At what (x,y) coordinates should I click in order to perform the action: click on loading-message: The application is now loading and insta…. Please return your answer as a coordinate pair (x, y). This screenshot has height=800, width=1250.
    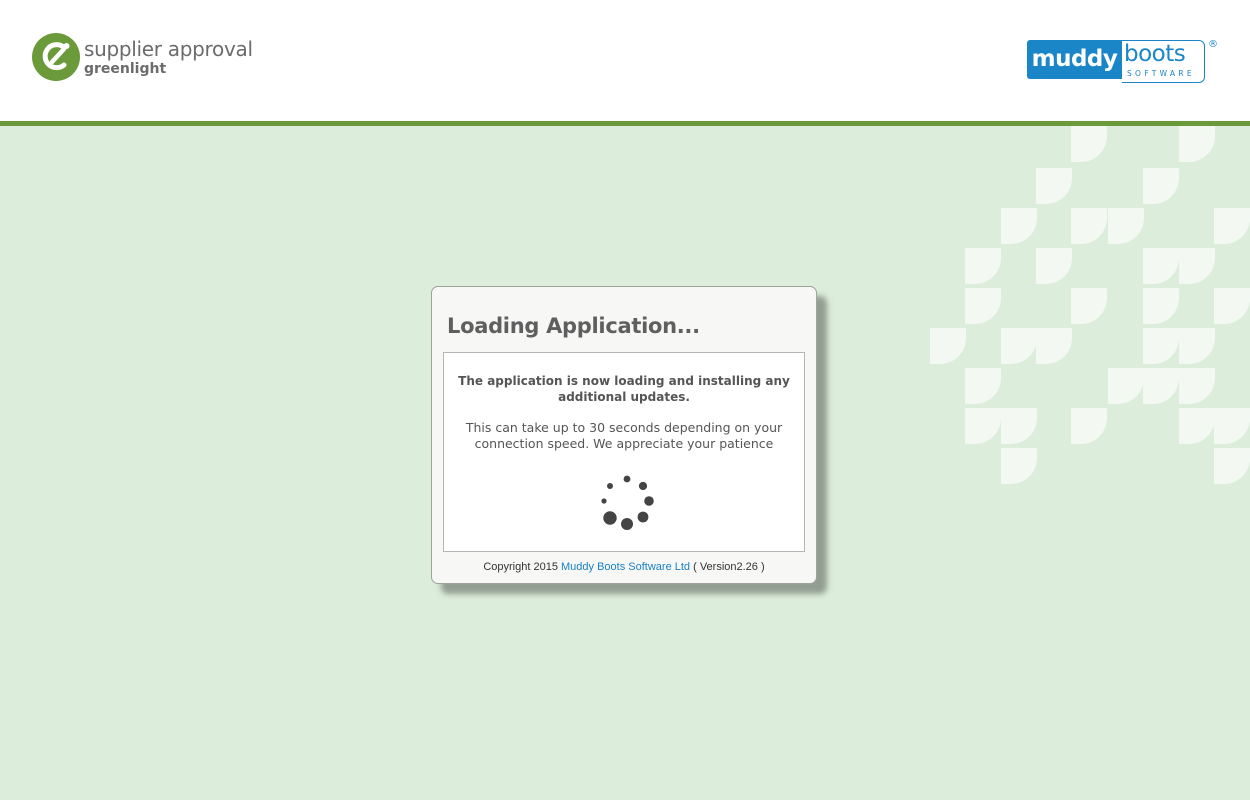
    Looking at the image, I should click on (624, 389).